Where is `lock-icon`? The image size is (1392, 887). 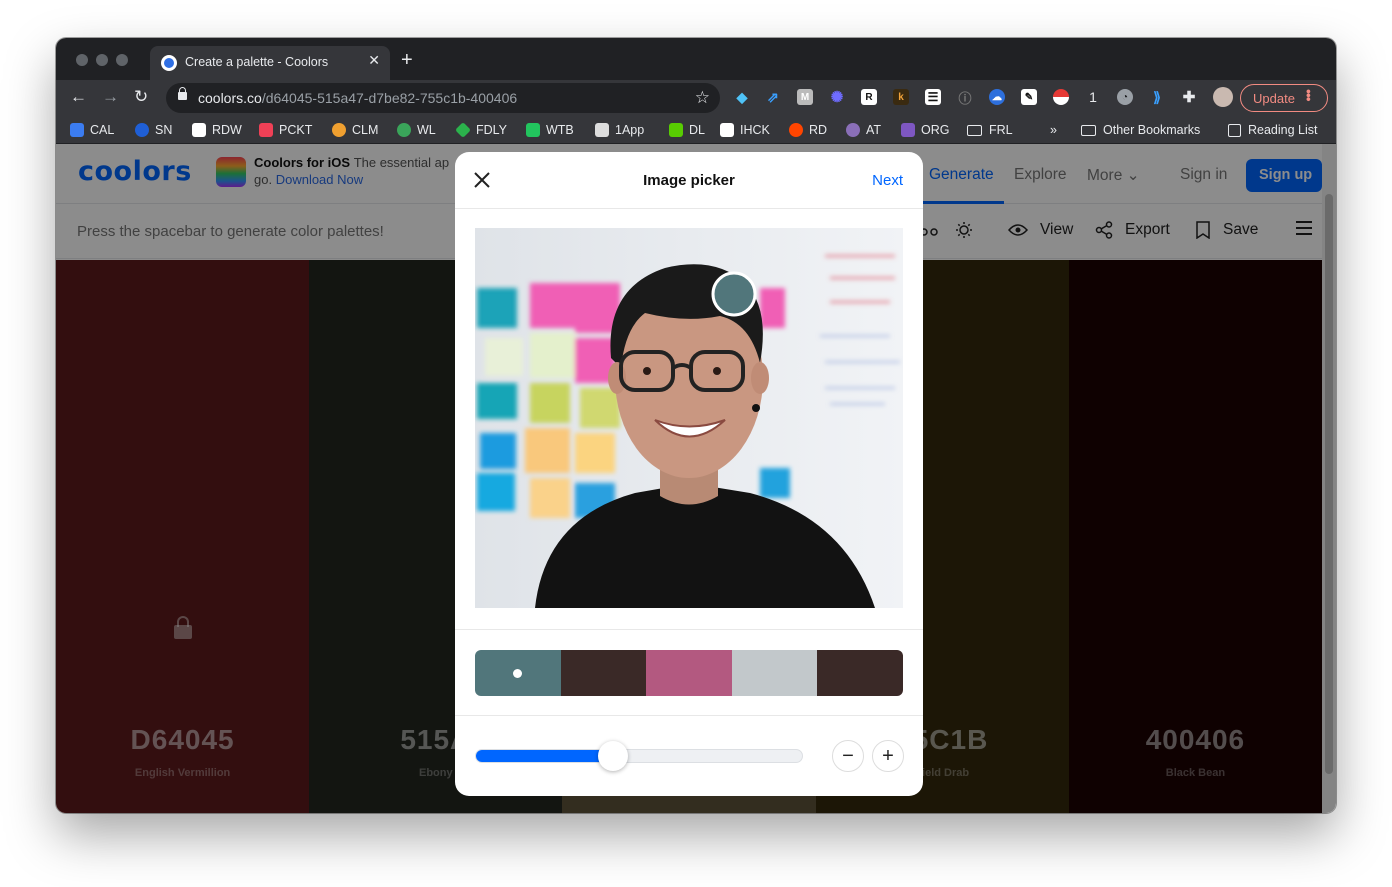
lock-icon is located at coordinates (182, 93).